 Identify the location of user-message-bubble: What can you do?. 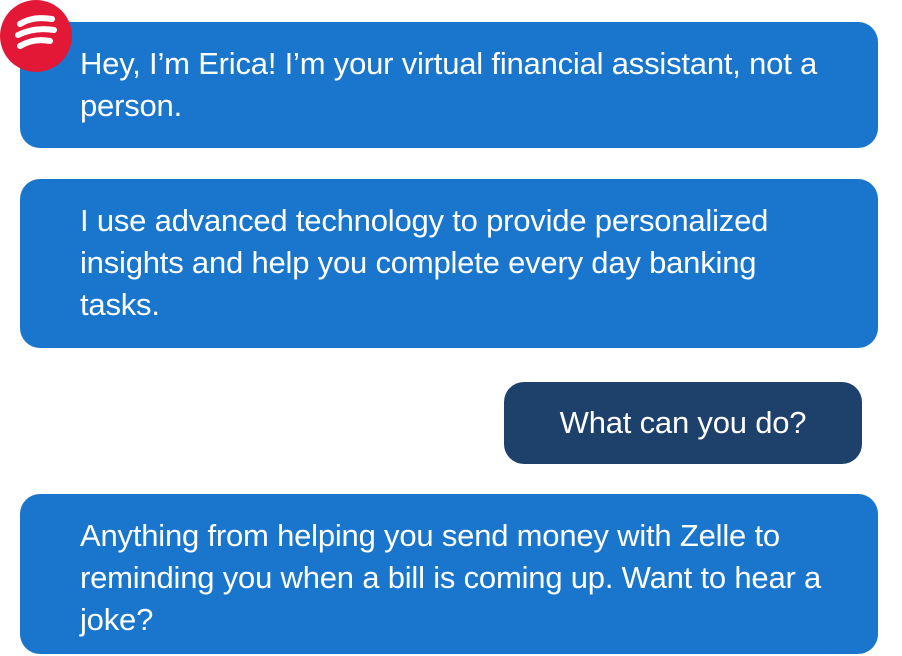
(683, 423).